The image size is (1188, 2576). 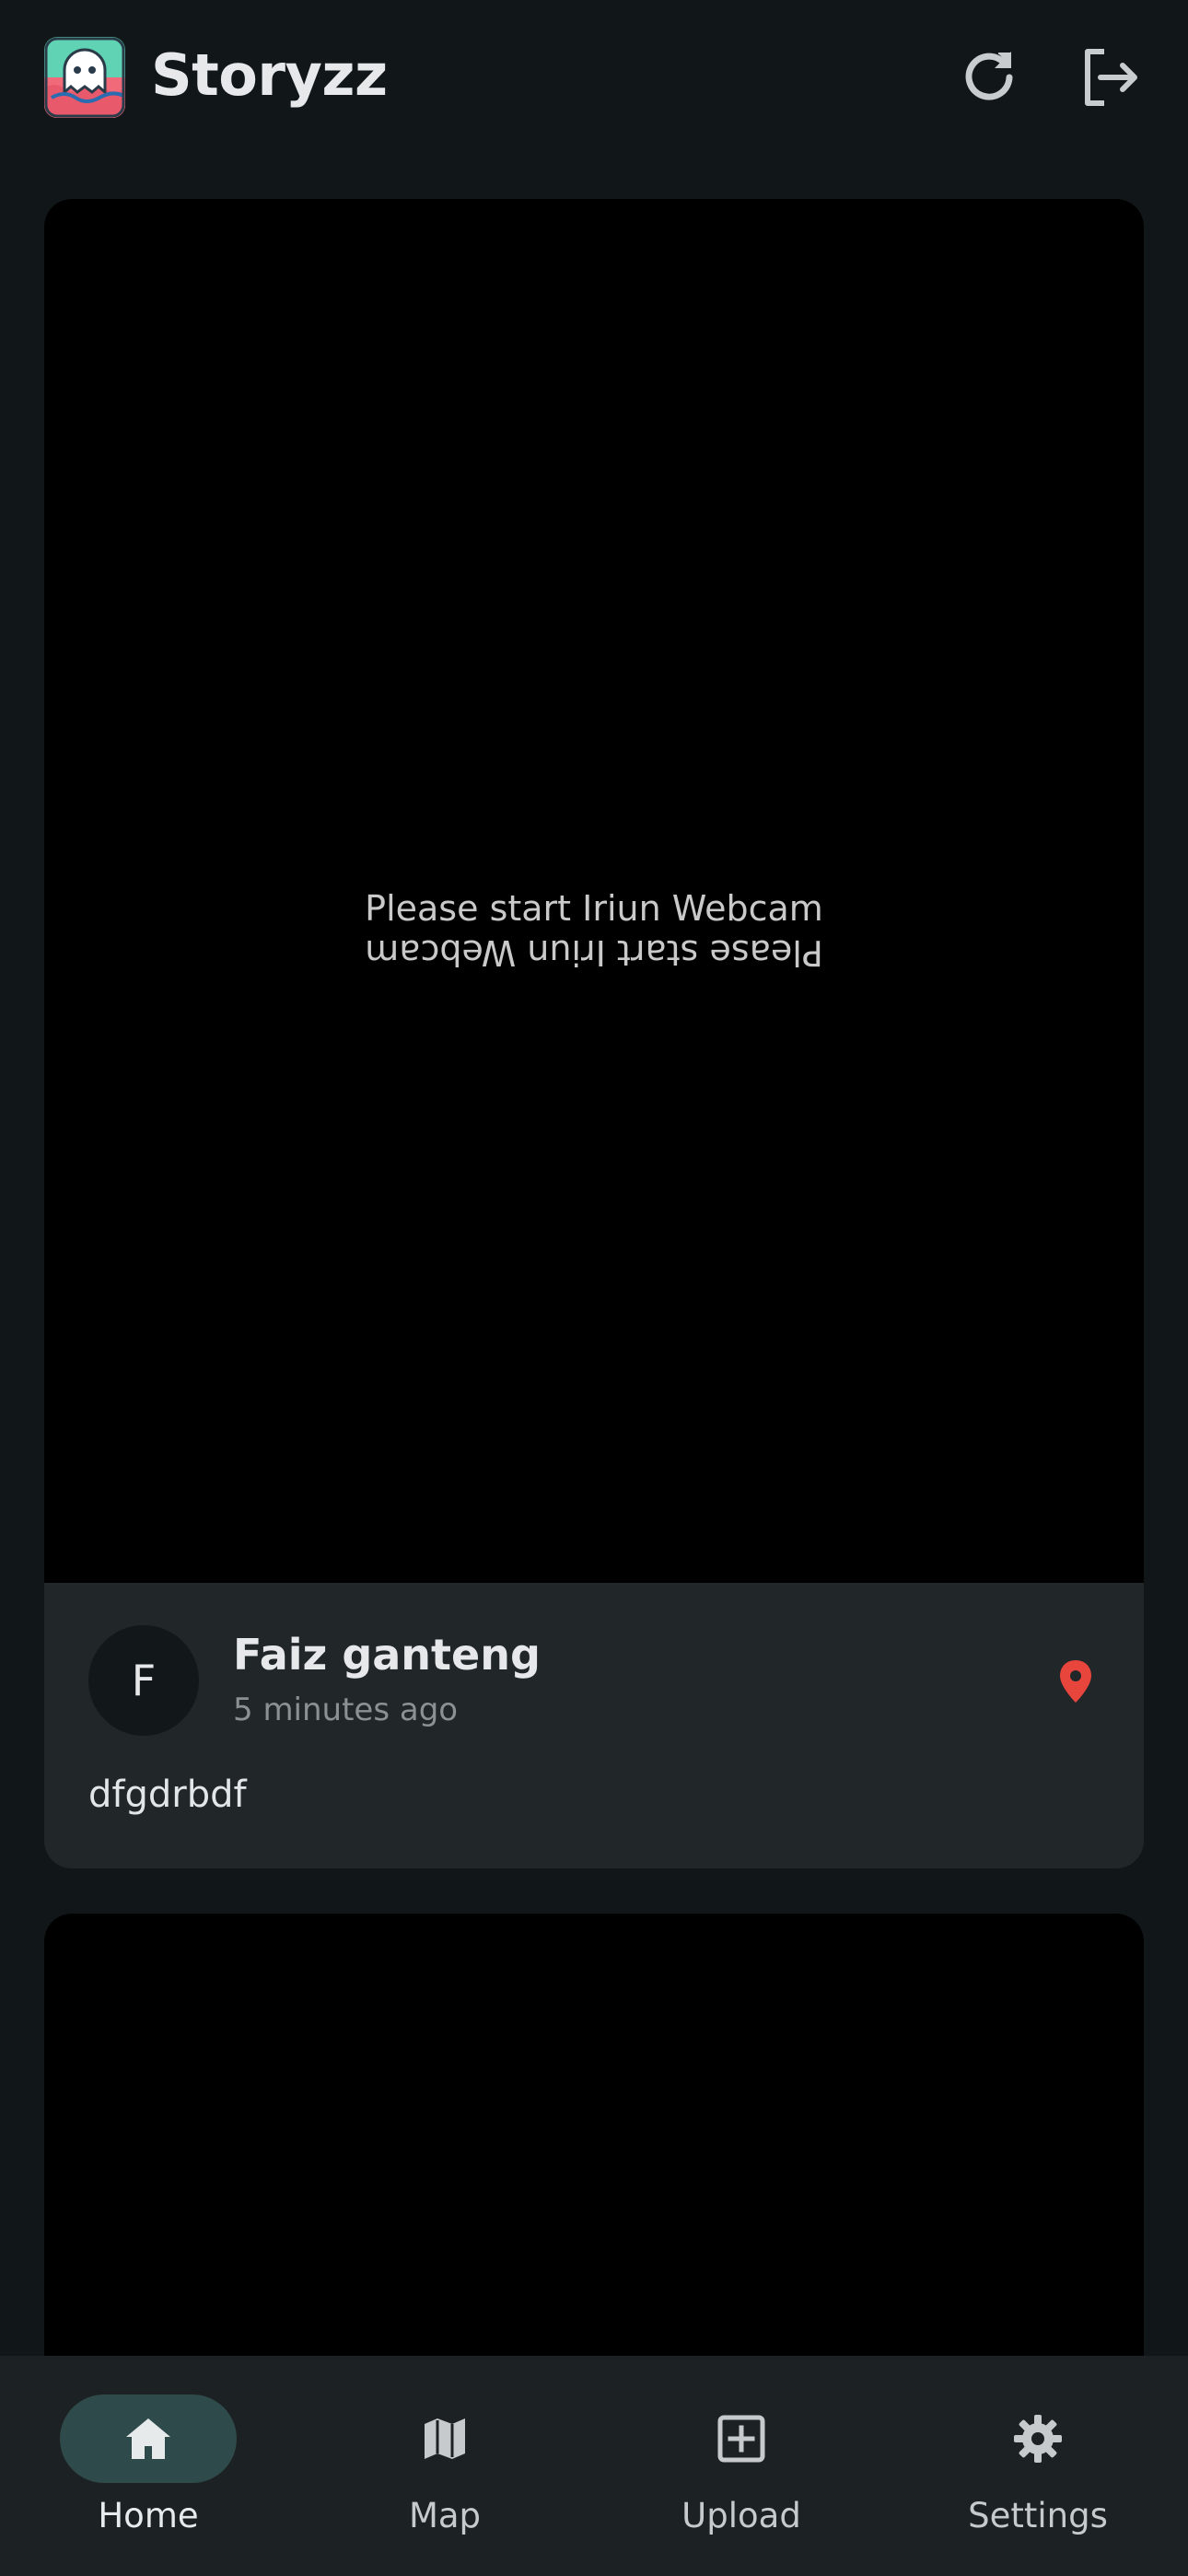 What do you see at coordinates (594, 908) in the screenshot?
I see `photo-text: Please start Iriun Webcam` at bounding box center [594, 908].